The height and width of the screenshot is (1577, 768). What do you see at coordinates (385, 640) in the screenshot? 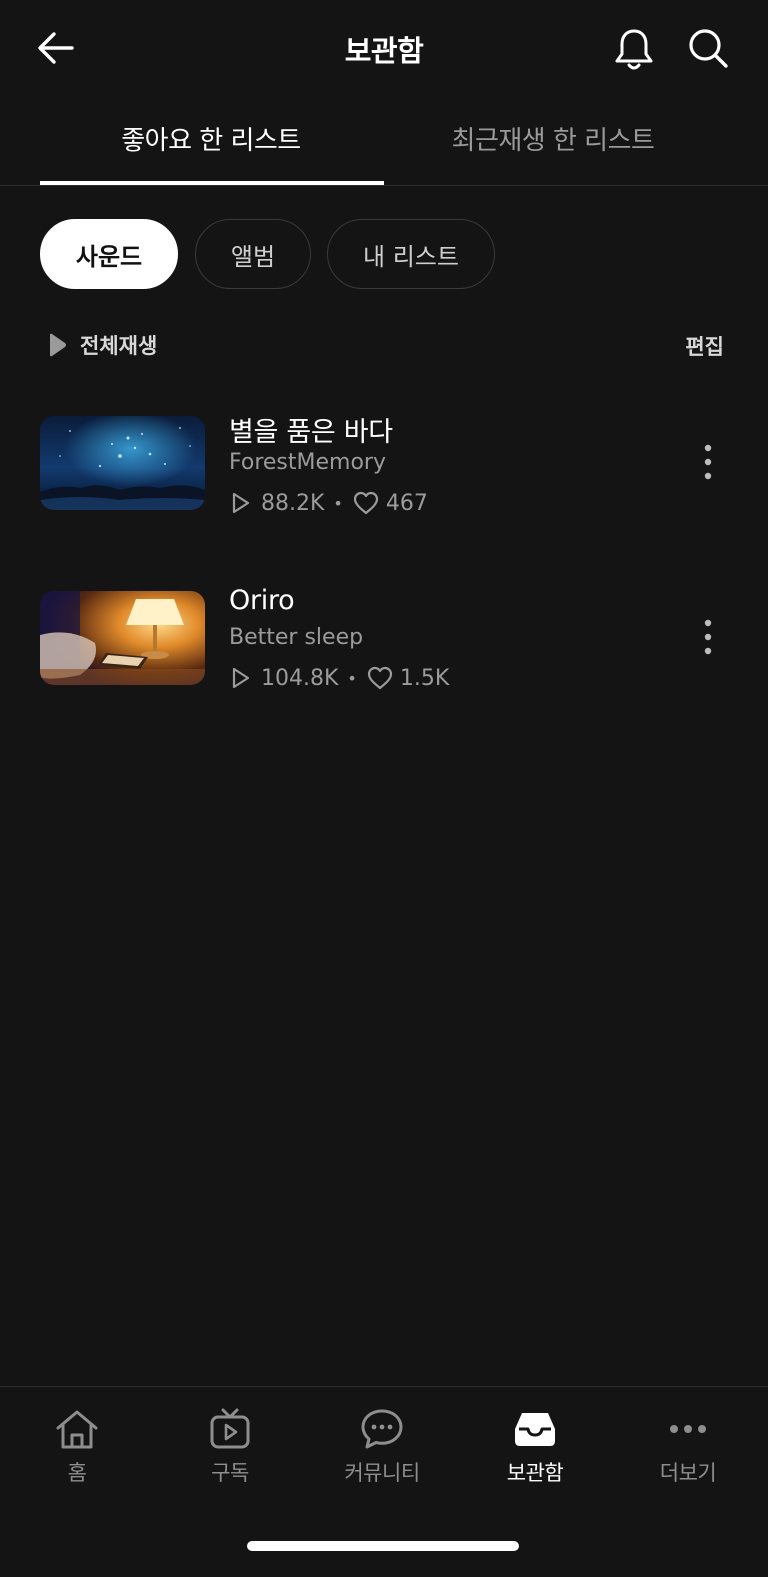
I see `list-item: Oriro Better sleep 104.8K • 1.5K` at bounding box center [385, 640].